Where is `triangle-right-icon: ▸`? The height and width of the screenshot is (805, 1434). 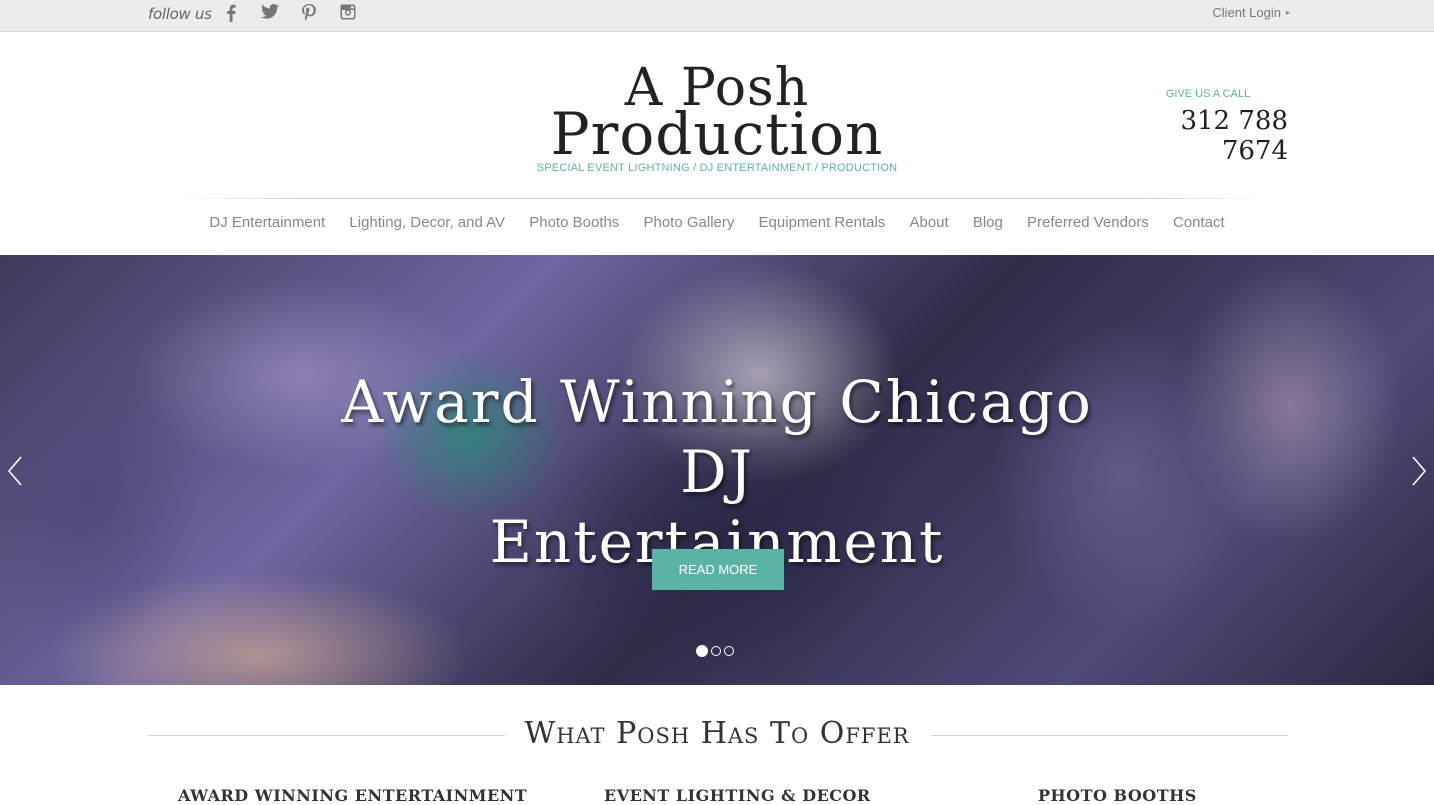
triangle-right-icon: ▸ is located at coordinates (1287, 12).